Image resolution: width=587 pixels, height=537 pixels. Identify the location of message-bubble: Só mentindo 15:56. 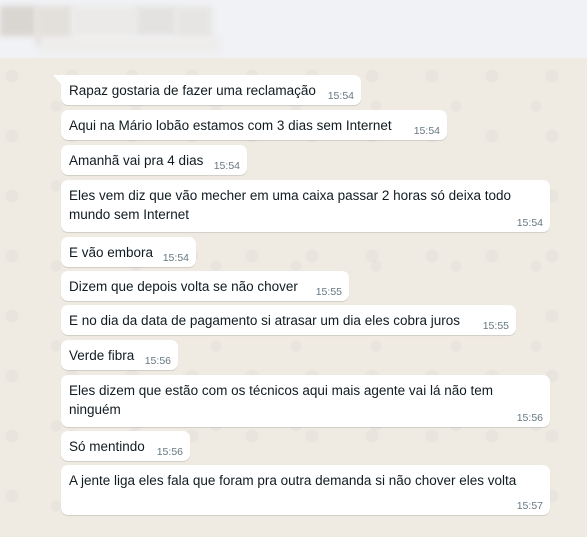
(125, 446).